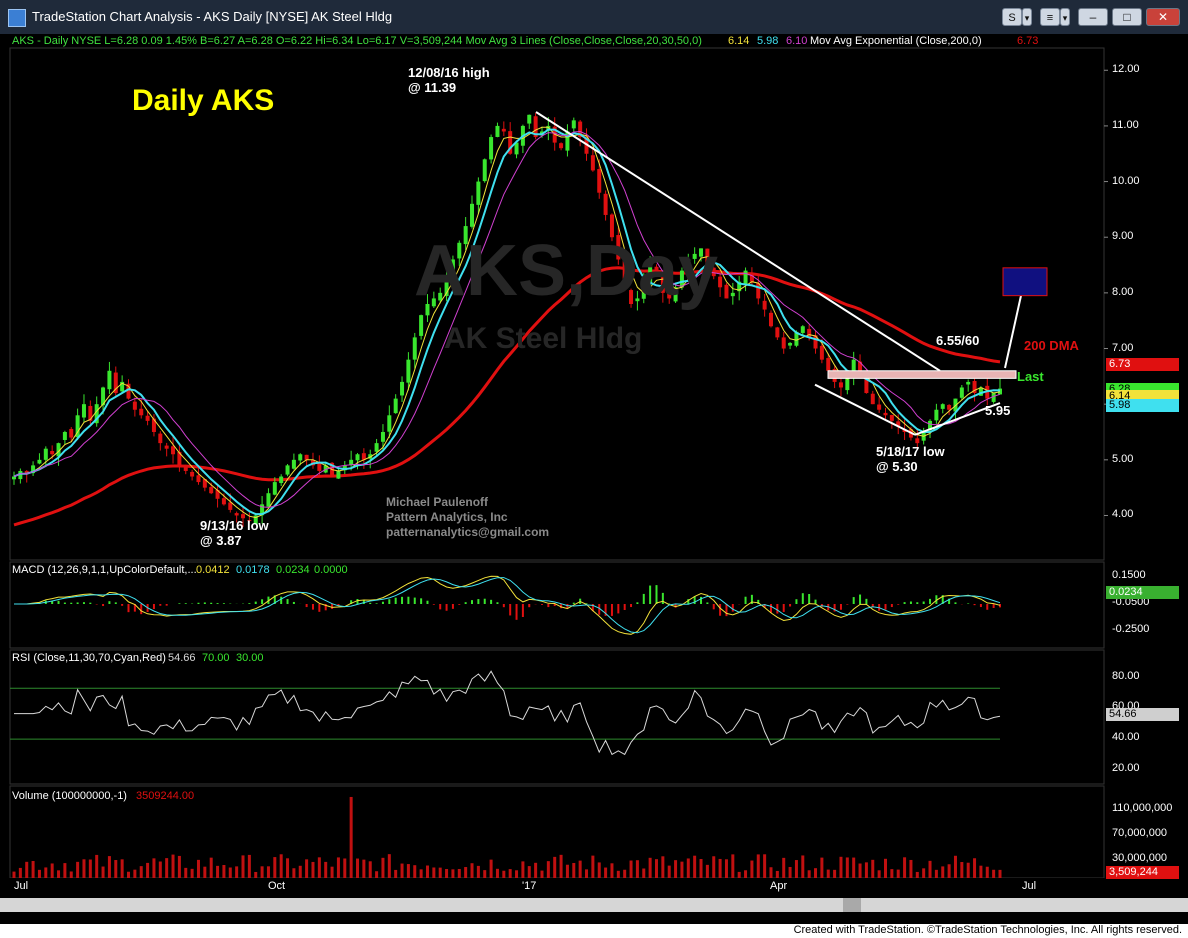  What do you see at coordinates (253, 570) in the screenshot?
I see `macd-signal-value: 0.0178` at bounding box center [253, 570].